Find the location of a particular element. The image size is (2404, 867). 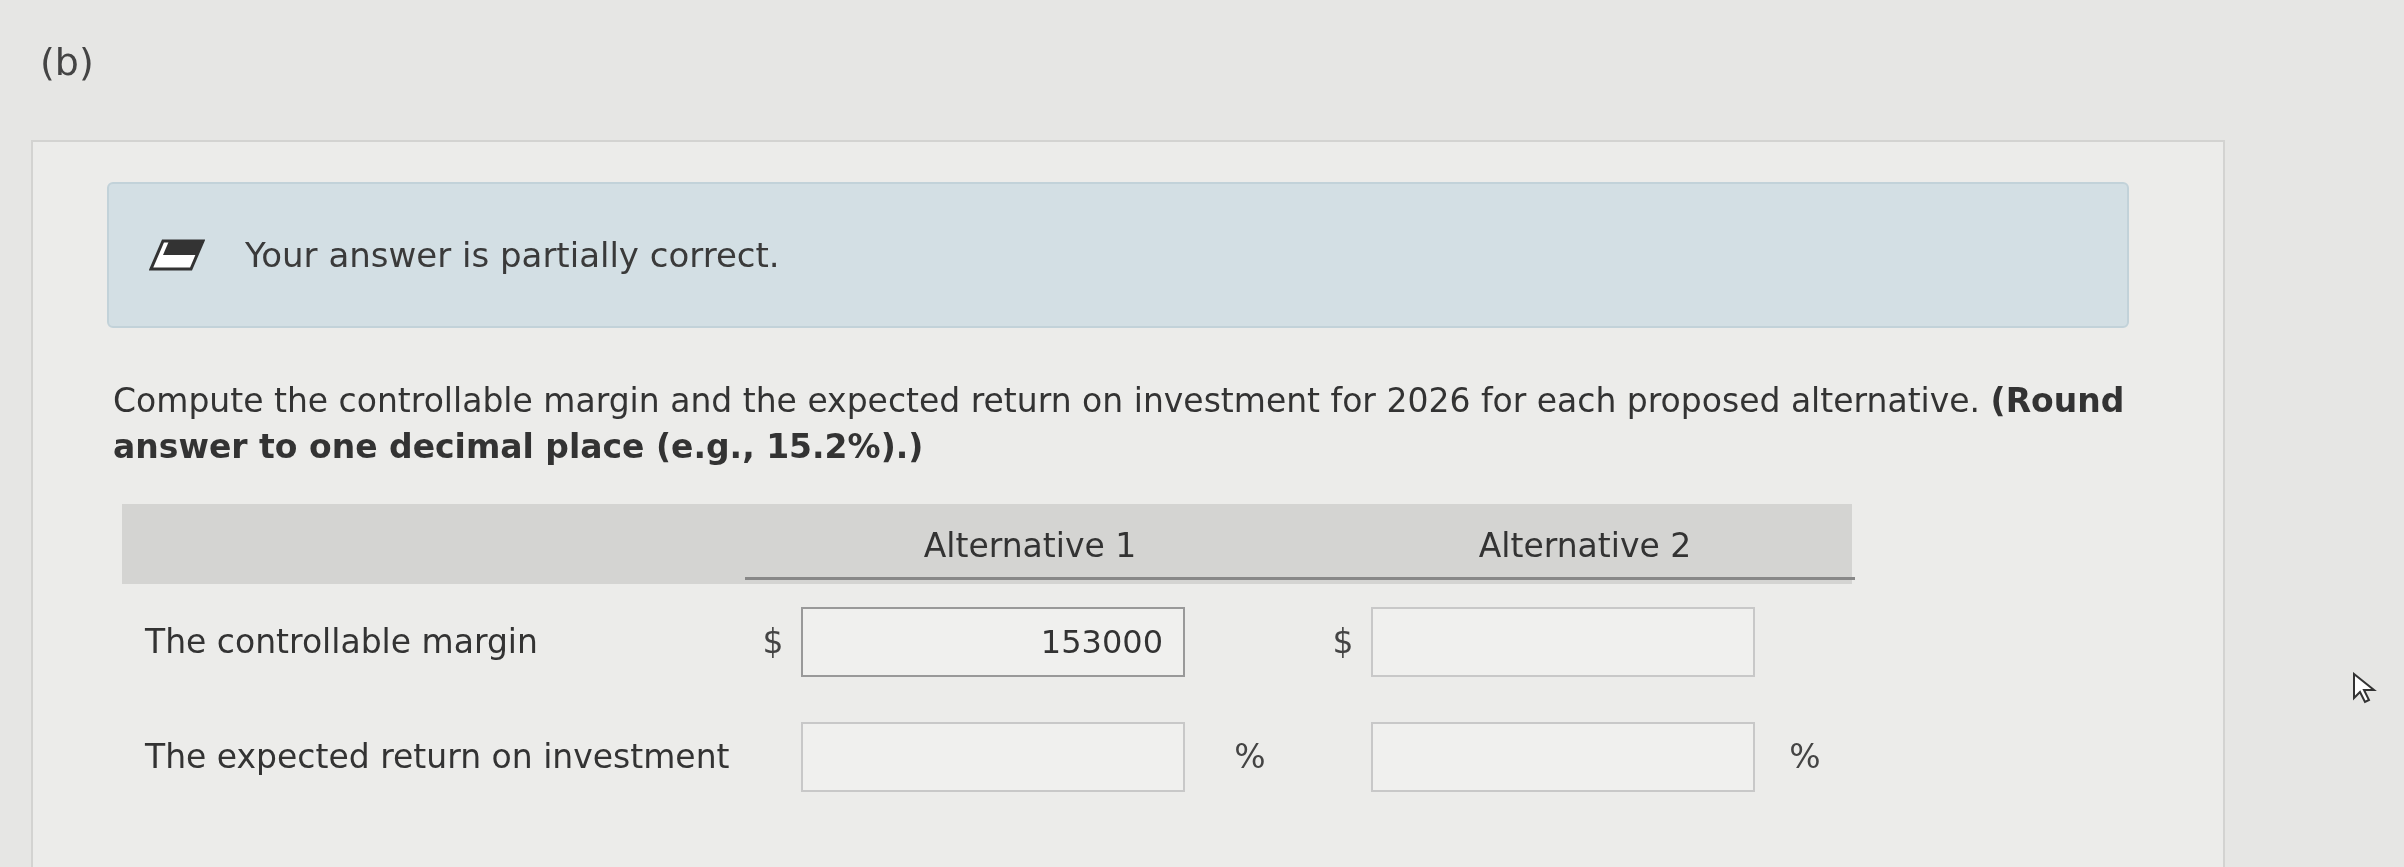

row-label: The expected return on investment is located at coordinates (438, 756).